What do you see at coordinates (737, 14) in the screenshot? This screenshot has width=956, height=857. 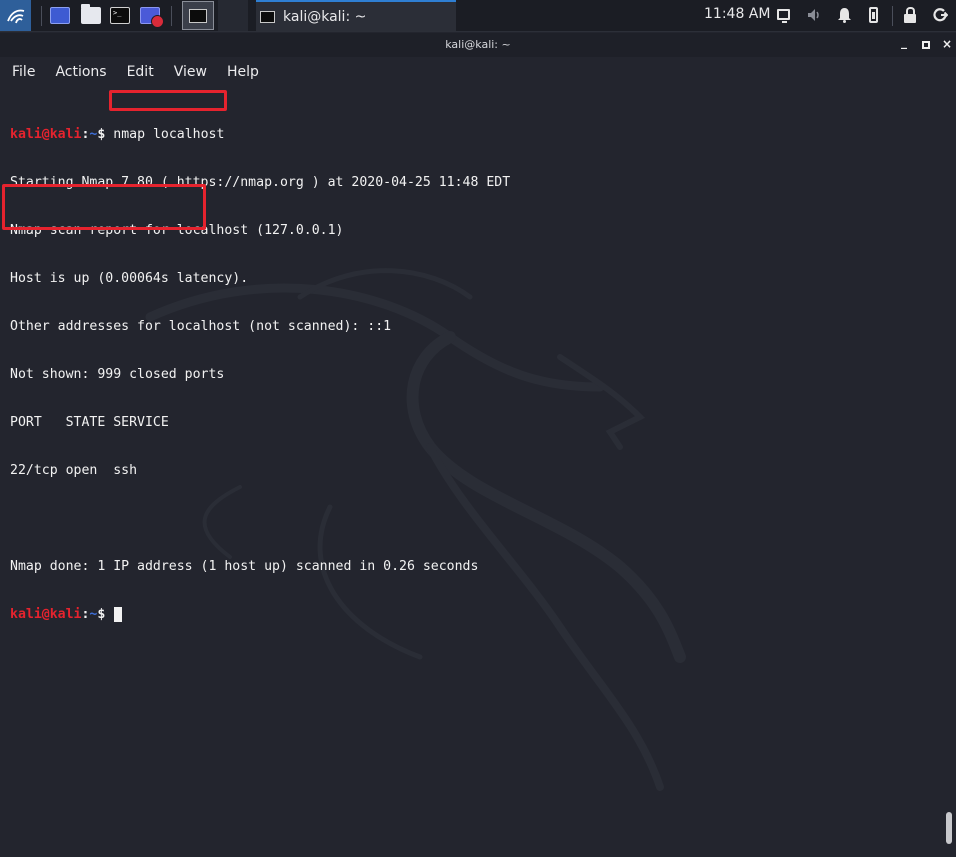 I see `clock: 11:48 AM` at bounding box center [737, 14].